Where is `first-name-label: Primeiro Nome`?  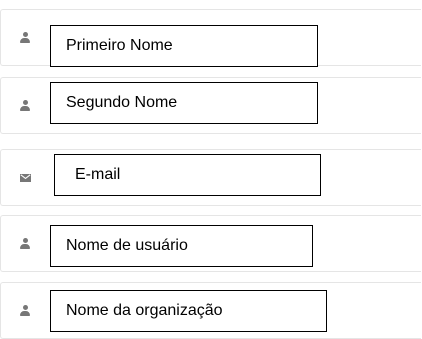 first-name-label: Primeiro Nome is located at coordinates (119, 45).